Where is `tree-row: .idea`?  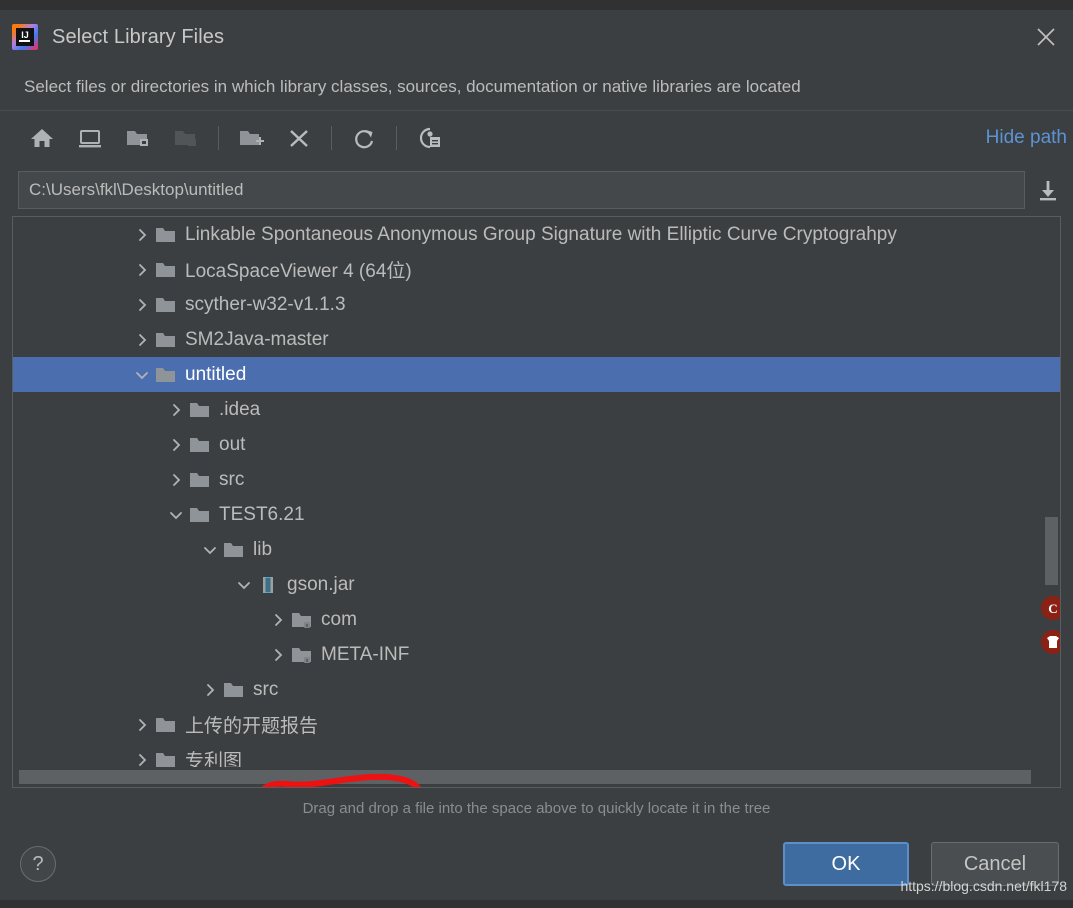
tree-row: .idea is located at coordinates (536, 409).